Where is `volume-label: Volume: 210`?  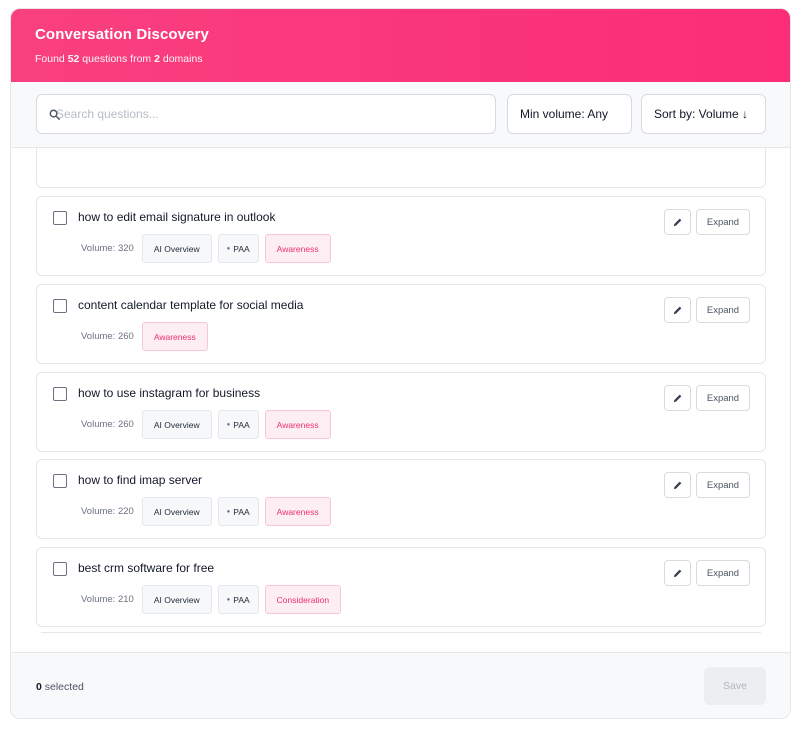
volume-label: Volume: 210 is located at coordinates (107, 599).